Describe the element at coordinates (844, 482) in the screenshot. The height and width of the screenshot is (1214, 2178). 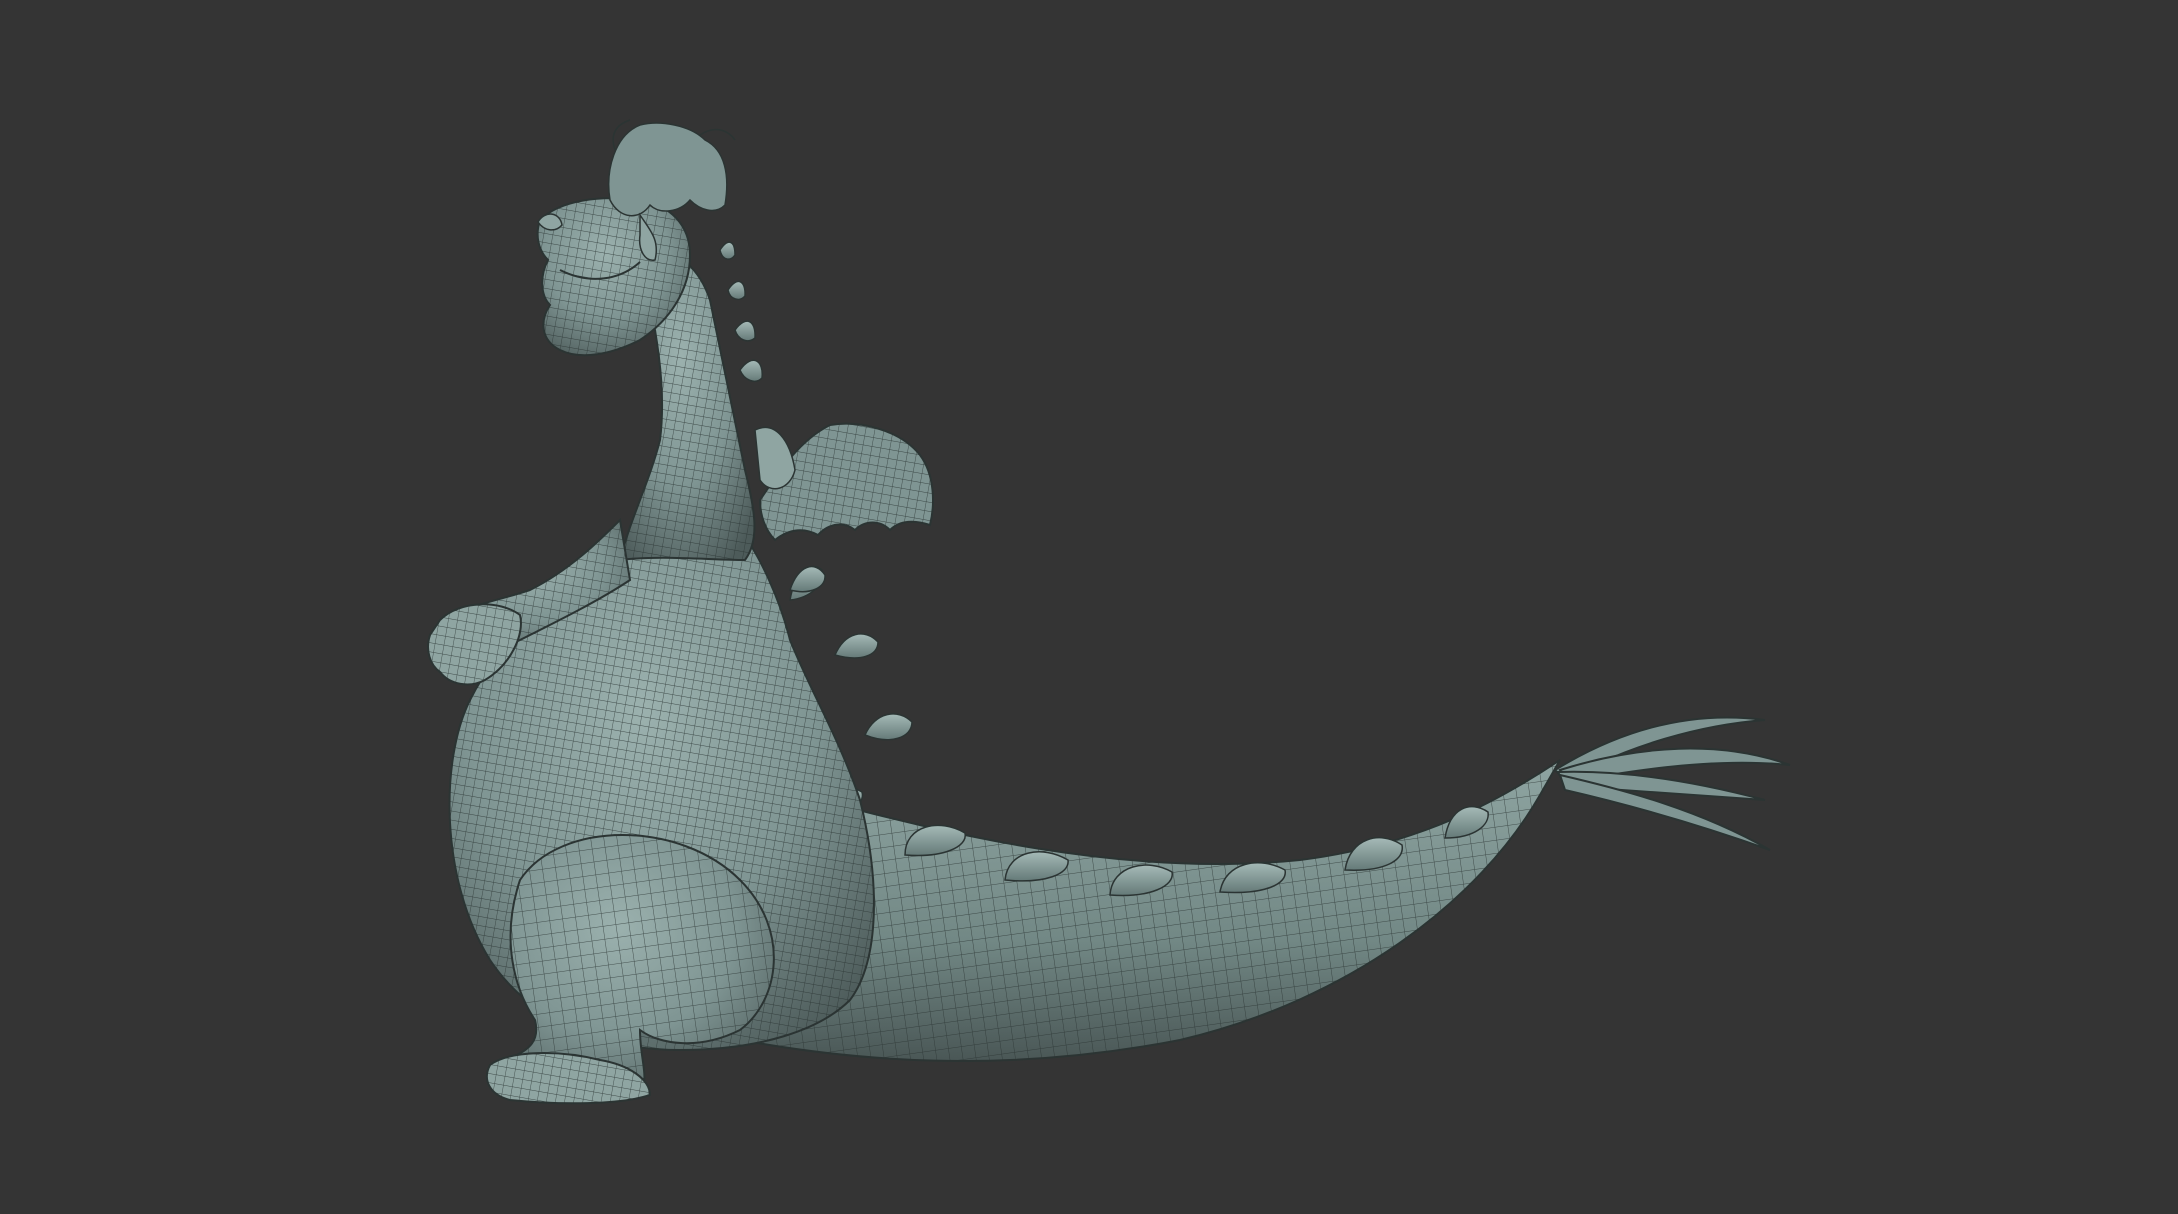
I see `wing` at that location.